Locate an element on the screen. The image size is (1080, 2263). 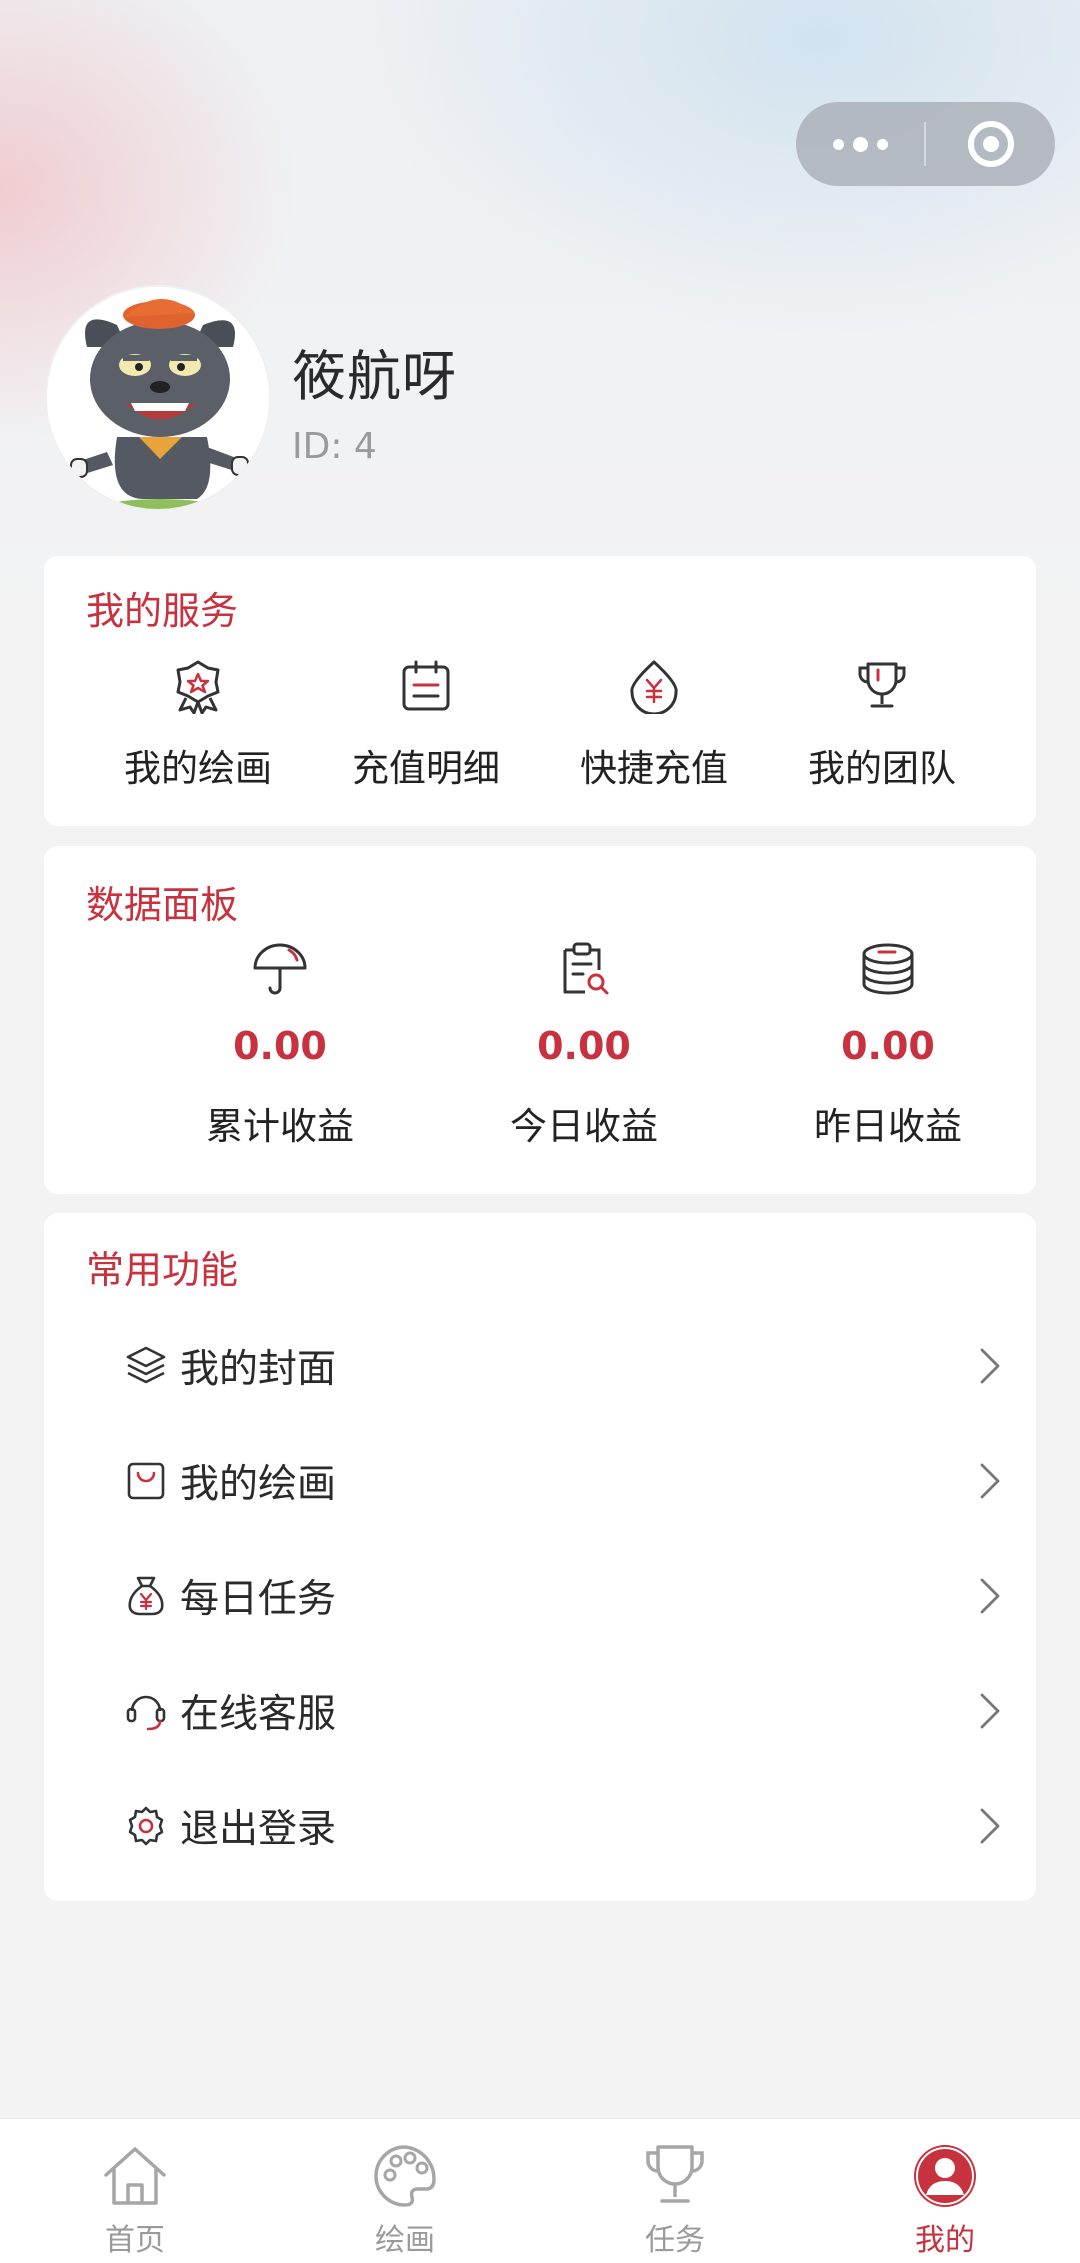
tab-mine: 我的 is located at coordinates (945, 2191).